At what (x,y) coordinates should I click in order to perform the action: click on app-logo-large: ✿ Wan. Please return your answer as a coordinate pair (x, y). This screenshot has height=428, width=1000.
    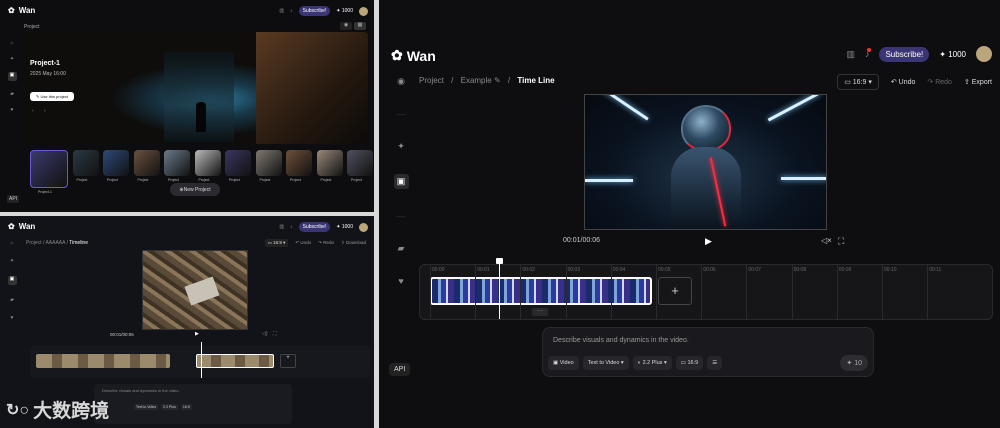
    Looking at the image, I should click on (413, 55).